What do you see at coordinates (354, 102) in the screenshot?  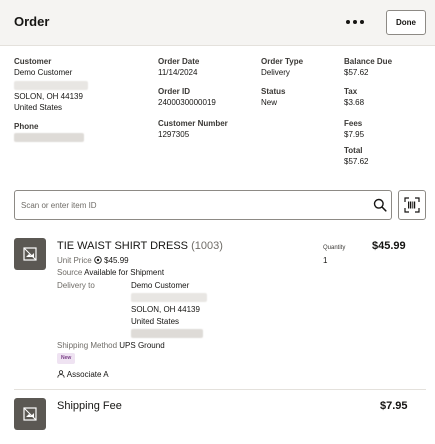 I see `tax-value: $3.68` at bounding box center [354, 102].